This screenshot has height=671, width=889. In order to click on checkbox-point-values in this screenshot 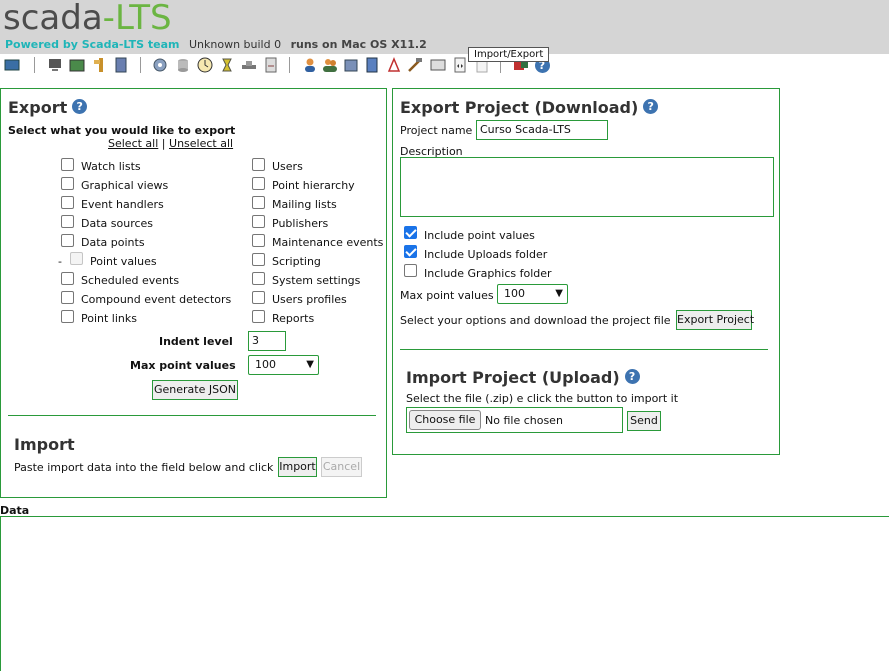, I will do `click(76, 258)`.